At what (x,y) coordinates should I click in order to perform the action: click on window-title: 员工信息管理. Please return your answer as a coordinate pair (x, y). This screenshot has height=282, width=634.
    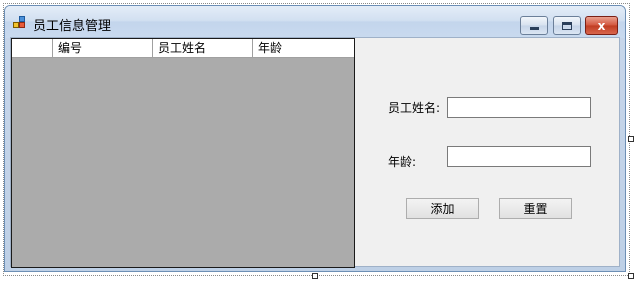
    Looking at the image, I should click on (72, 26).